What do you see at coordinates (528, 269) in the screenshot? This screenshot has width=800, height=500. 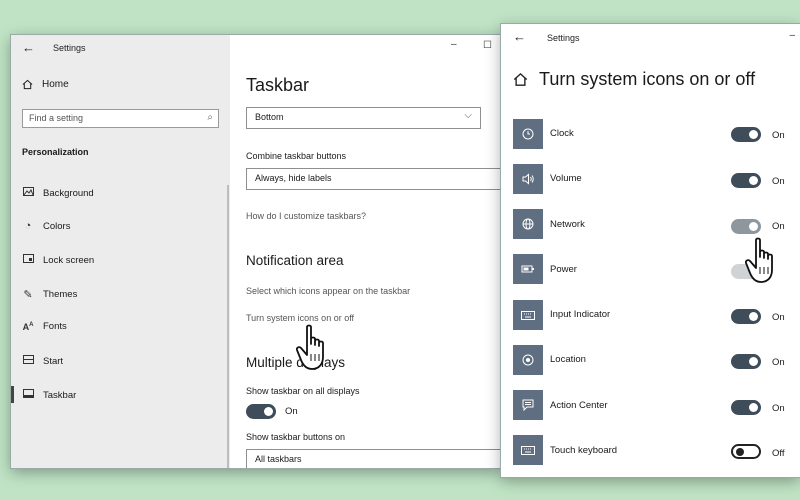 I see `power-icon` at bounding box center [528, 269].